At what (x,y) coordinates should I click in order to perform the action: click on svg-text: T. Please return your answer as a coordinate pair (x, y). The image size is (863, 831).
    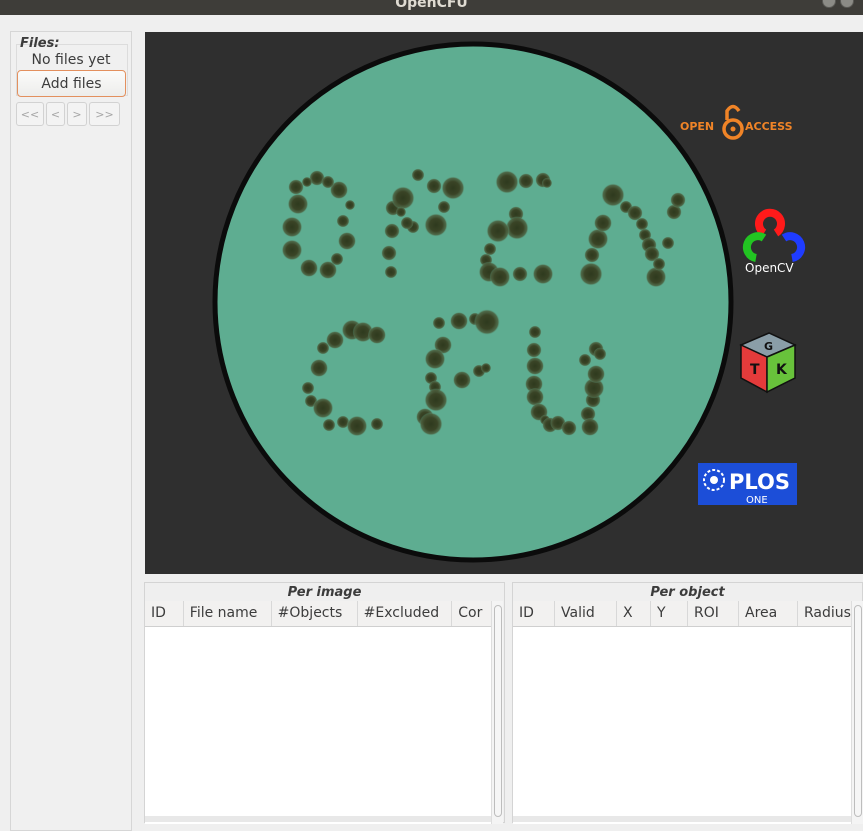
    Looking at the image, I should click on (755, 370).